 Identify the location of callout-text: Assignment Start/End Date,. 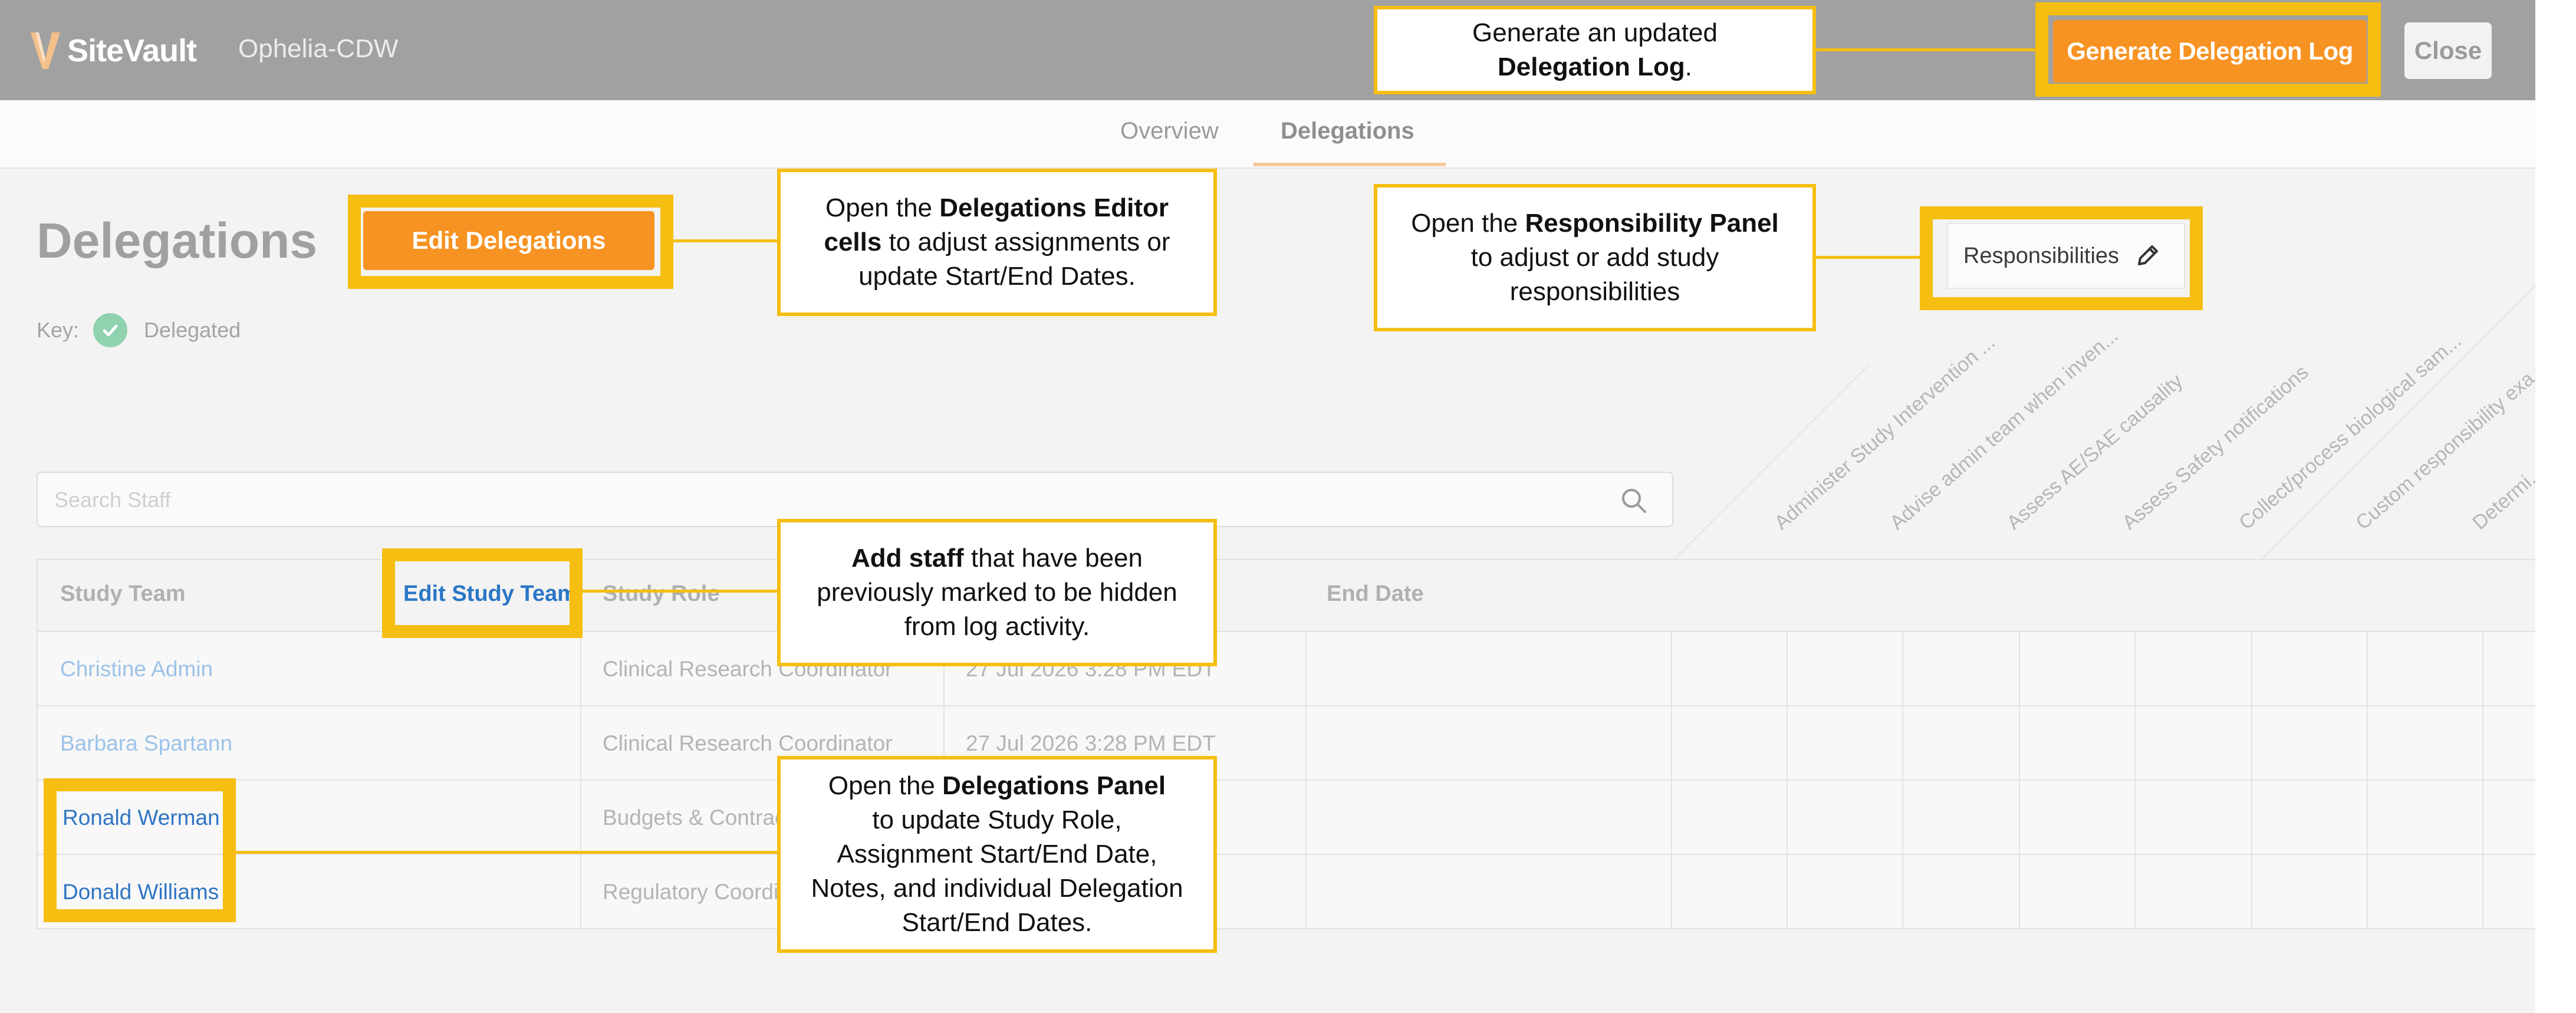
(997, 854).